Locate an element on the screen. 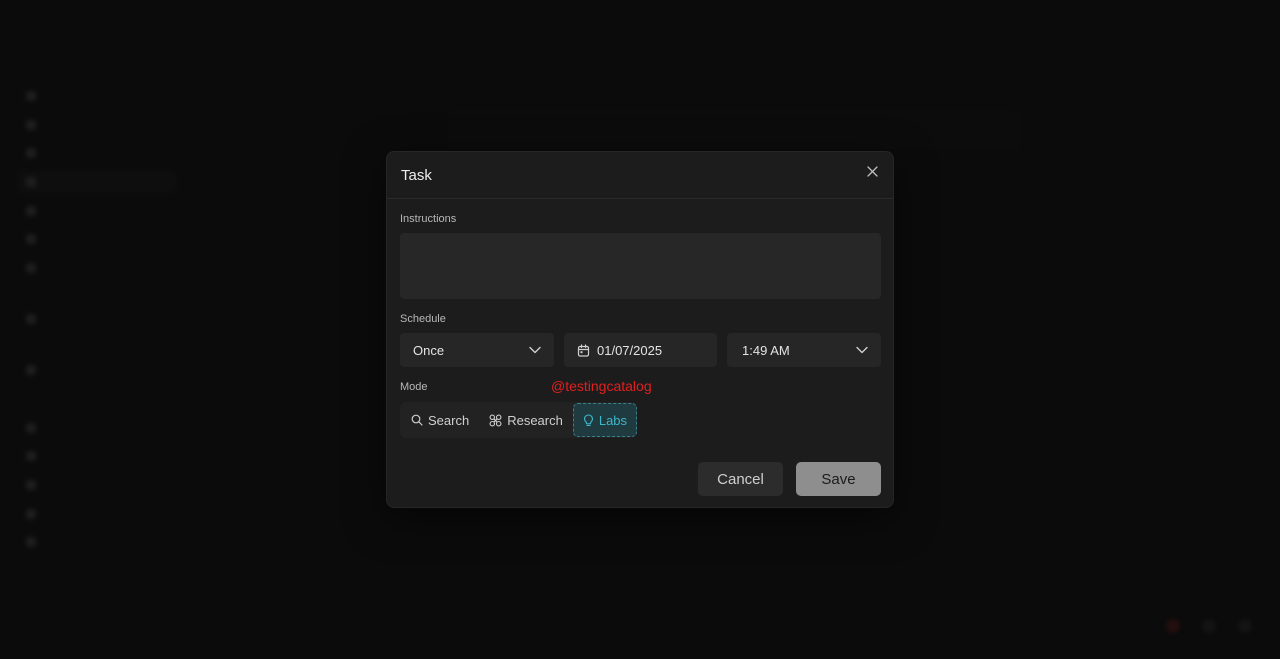 This screenshot has width=1280, height=659. close-button is located at coordinates (872, 171).